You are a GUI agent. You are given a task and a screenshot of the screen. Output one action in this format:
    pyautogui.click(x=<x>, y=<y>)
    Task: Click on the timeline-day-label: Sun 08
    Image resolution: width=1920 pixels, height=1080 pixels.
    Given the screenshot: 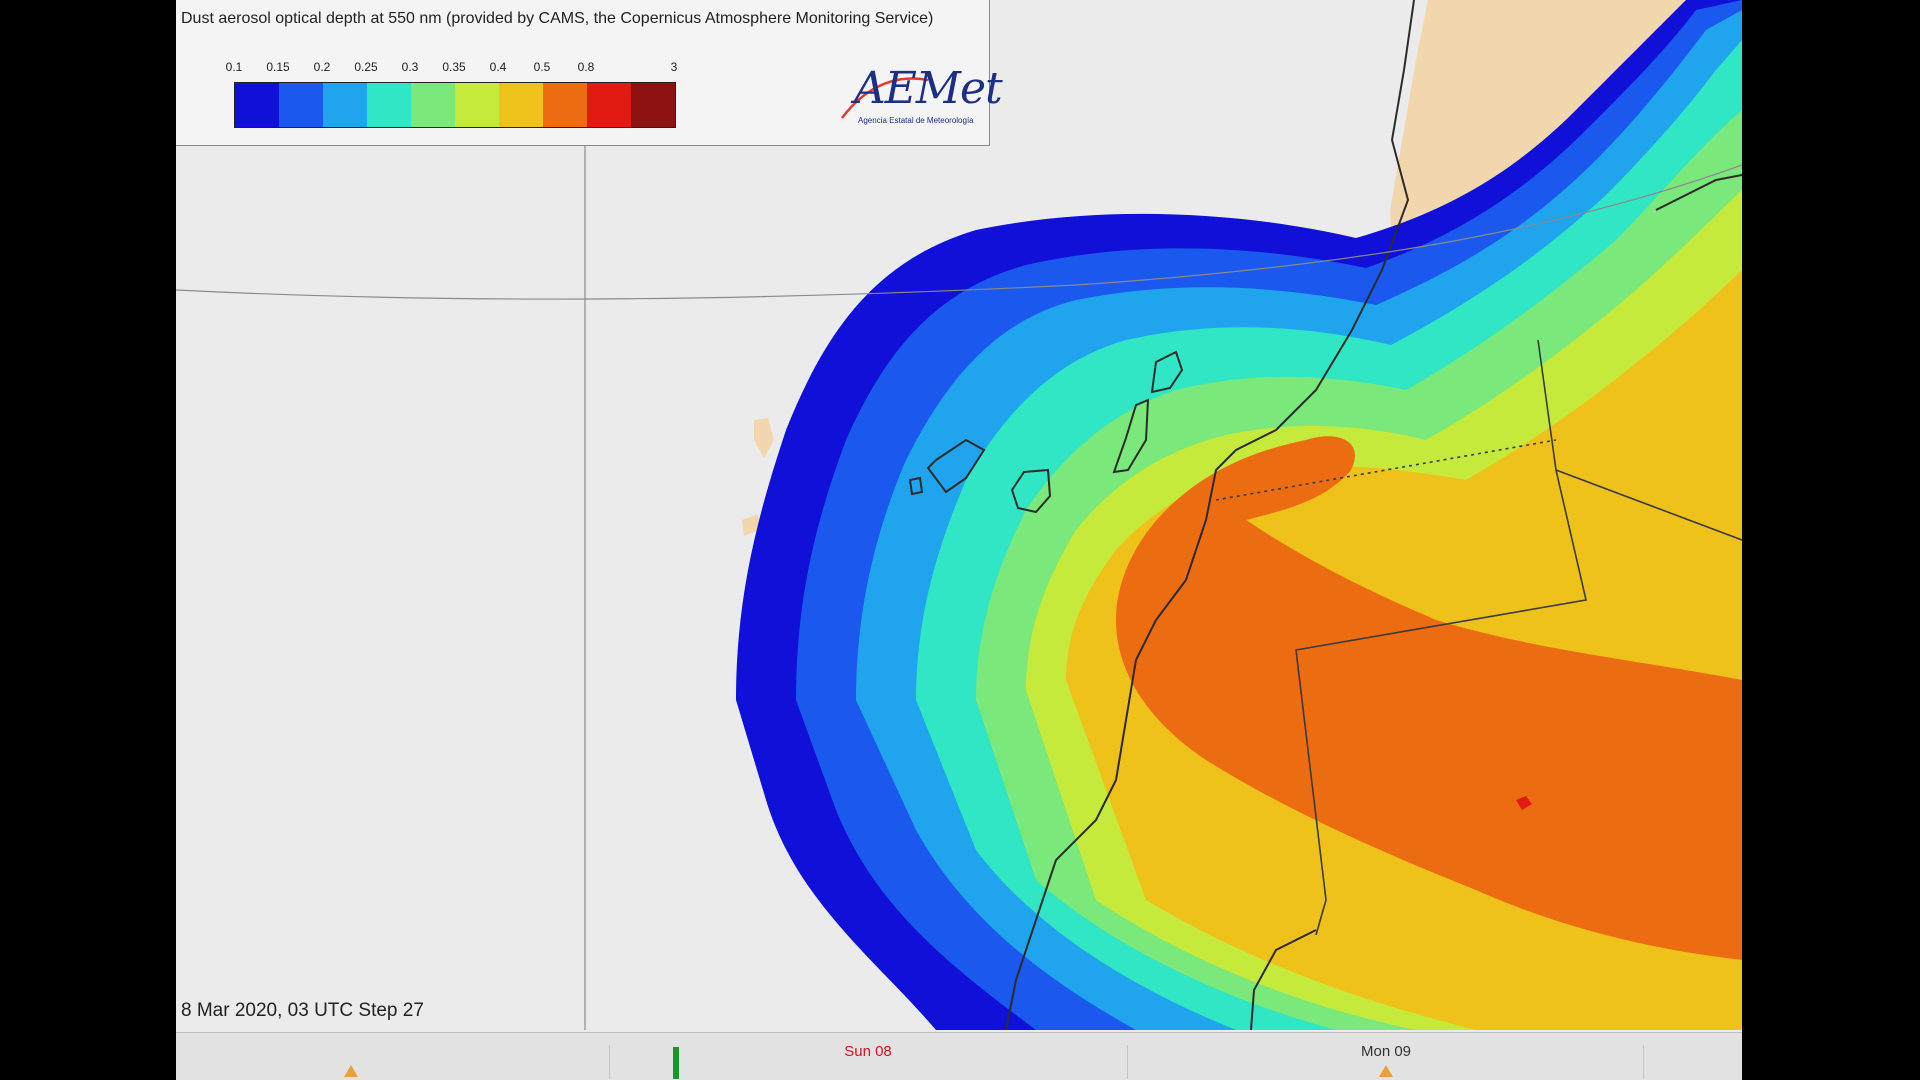 What is the action you would take?
    pyautogui.click(x=868, y=1051)
    